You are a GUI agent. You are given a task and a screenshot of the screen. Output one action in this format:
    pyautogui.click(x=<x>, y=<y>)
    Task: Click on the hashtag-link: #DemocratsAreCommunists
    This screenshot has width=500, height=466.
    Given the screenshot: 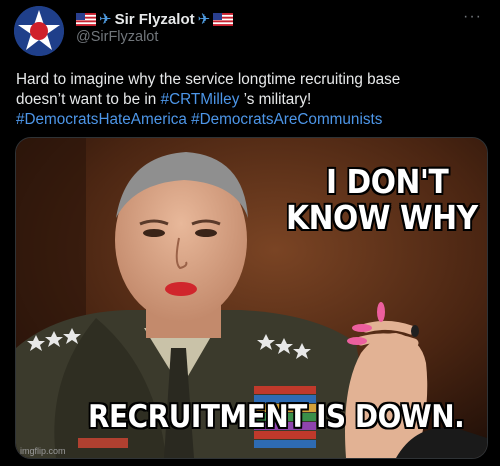 What is the action you would take?
    pyautogui.click(x=286, y=119)
    